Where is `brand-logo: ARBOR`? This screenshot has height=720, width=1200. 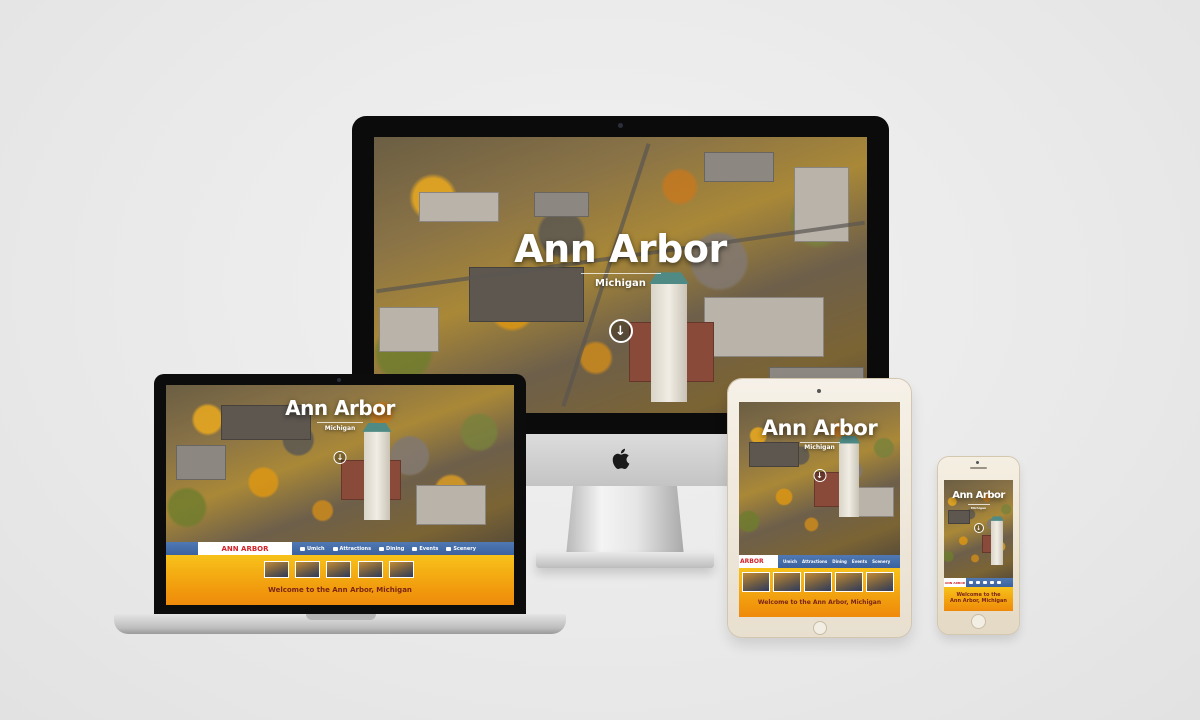
brand-logo: ARBOR is located at coordinates (758, 561).